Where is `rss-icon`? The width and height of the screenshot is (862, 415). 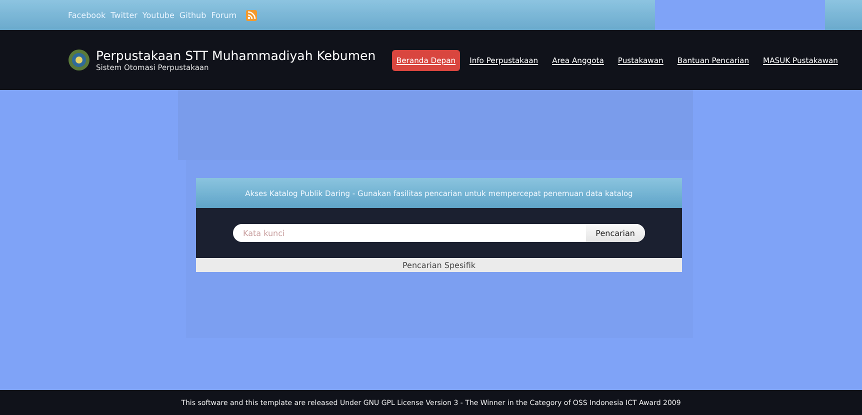 rss-icon is located at coordinates (251, 15).